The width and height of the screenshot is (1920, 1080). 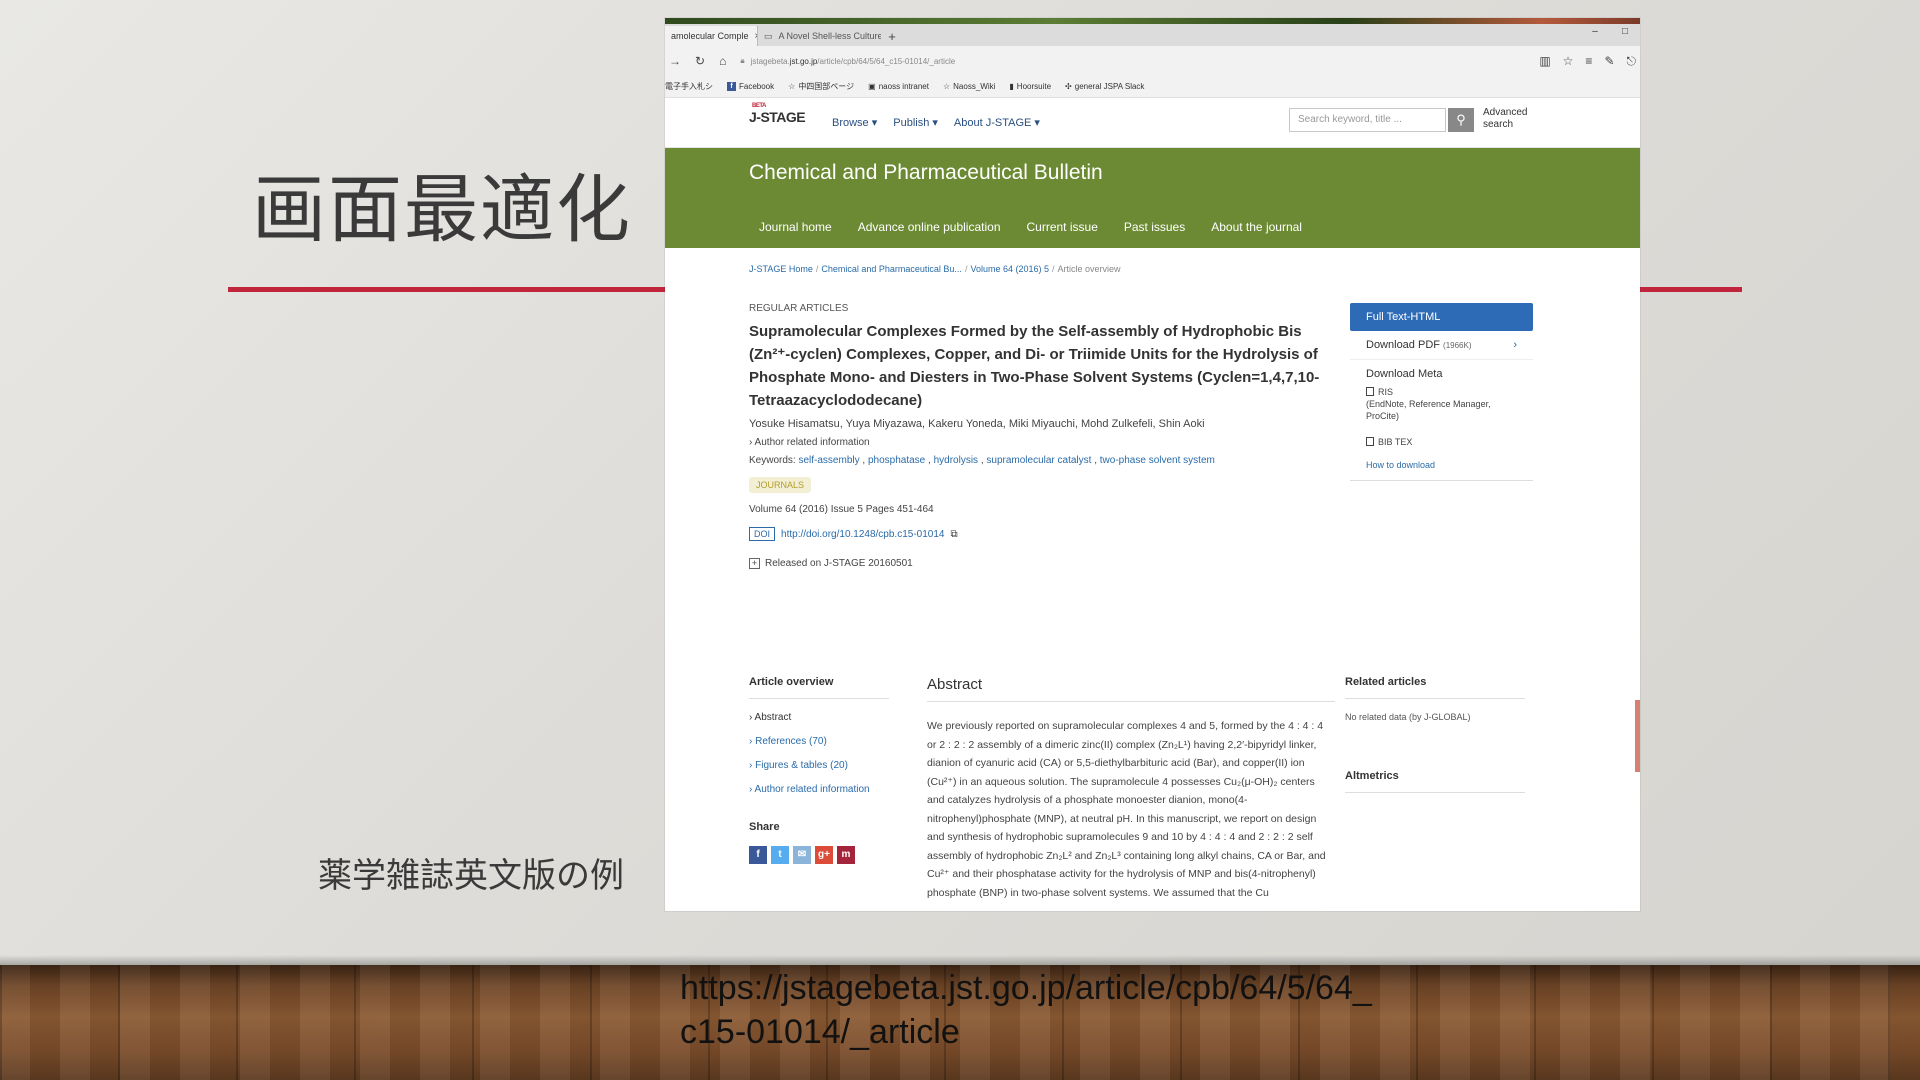 I want to click on author-info-toggle: › Author related information, so click(x=1039, y=442).